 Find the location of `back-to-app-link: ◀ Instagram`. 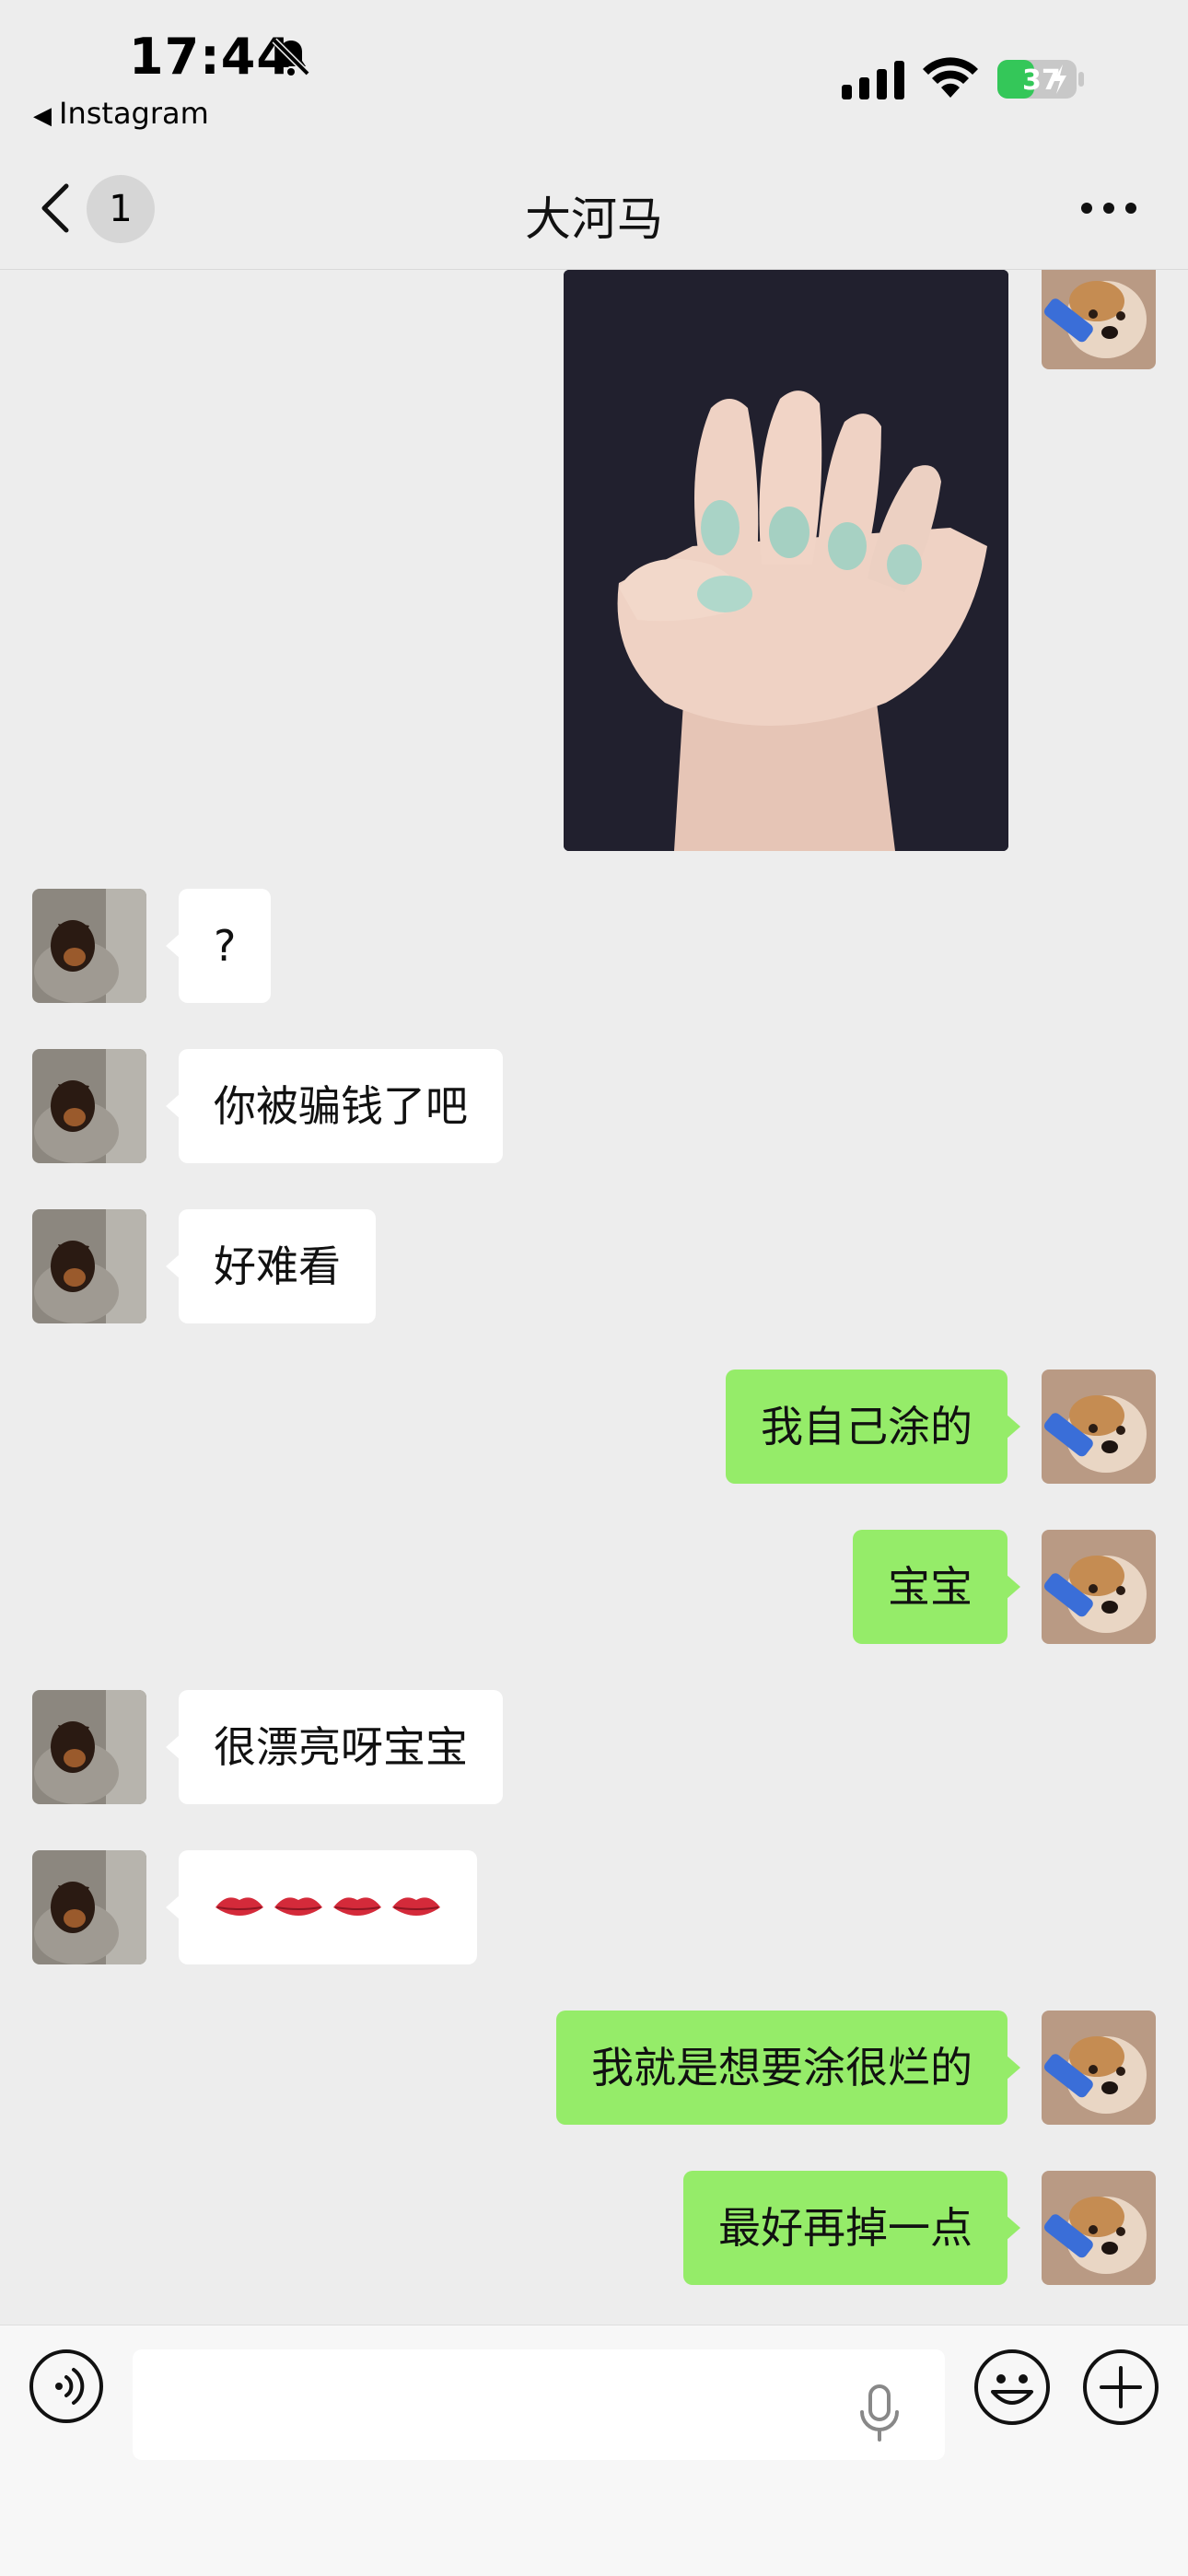

back-to-app-link: ◀ Instagram is located at coordinates (121, 113).